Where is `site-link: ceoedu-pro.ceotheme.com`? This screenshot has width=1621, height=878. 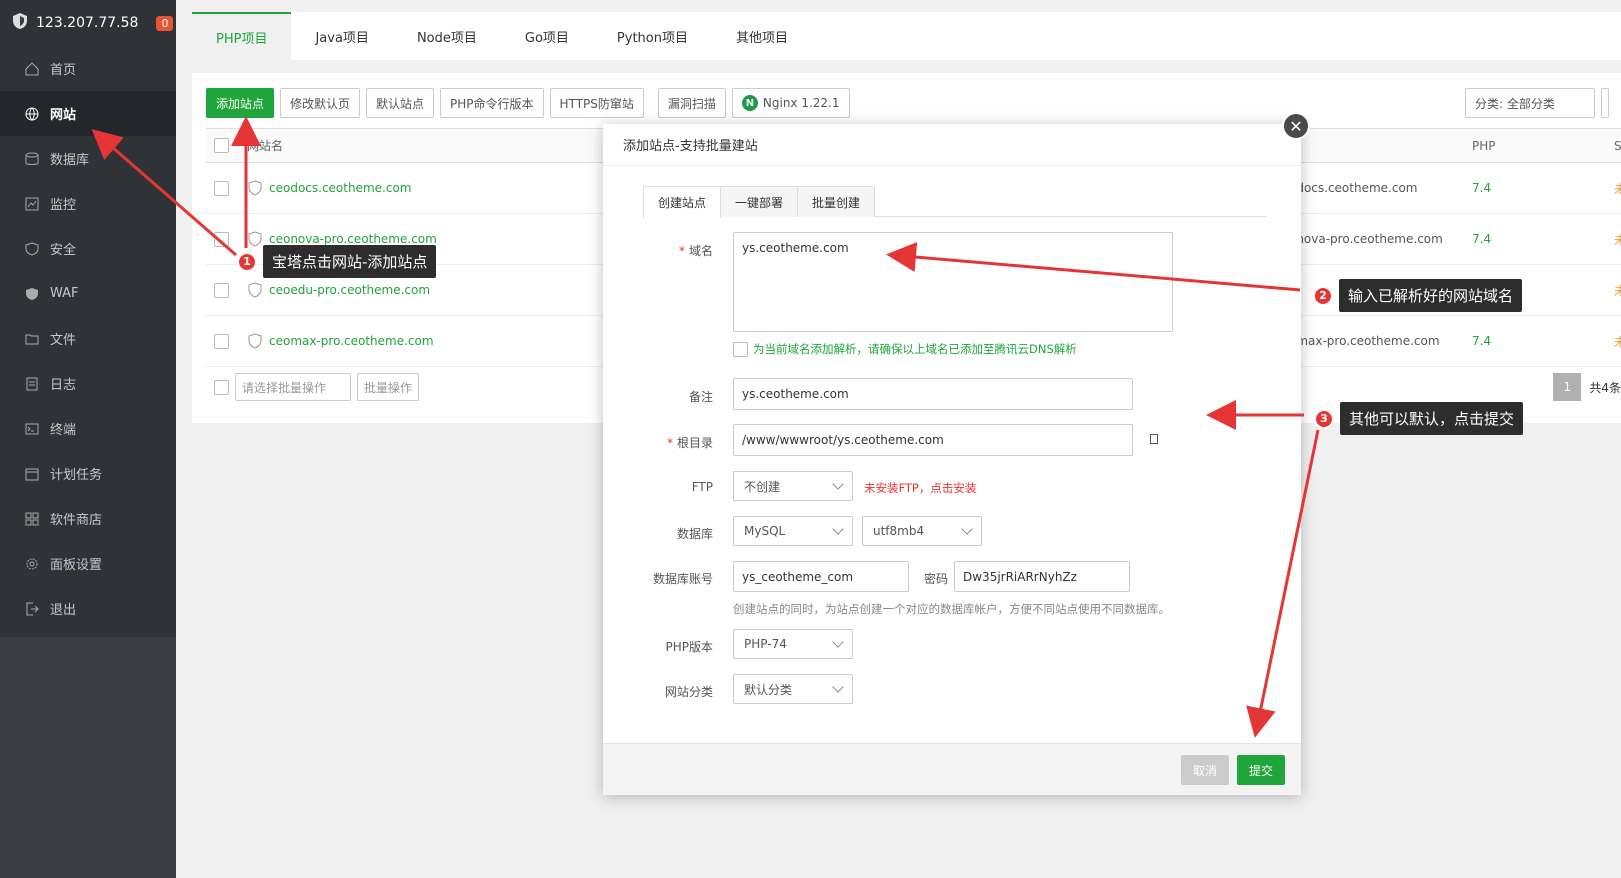
site-link: ceoedu-pro.ceotheme.com is located at coordinates (432, 290).